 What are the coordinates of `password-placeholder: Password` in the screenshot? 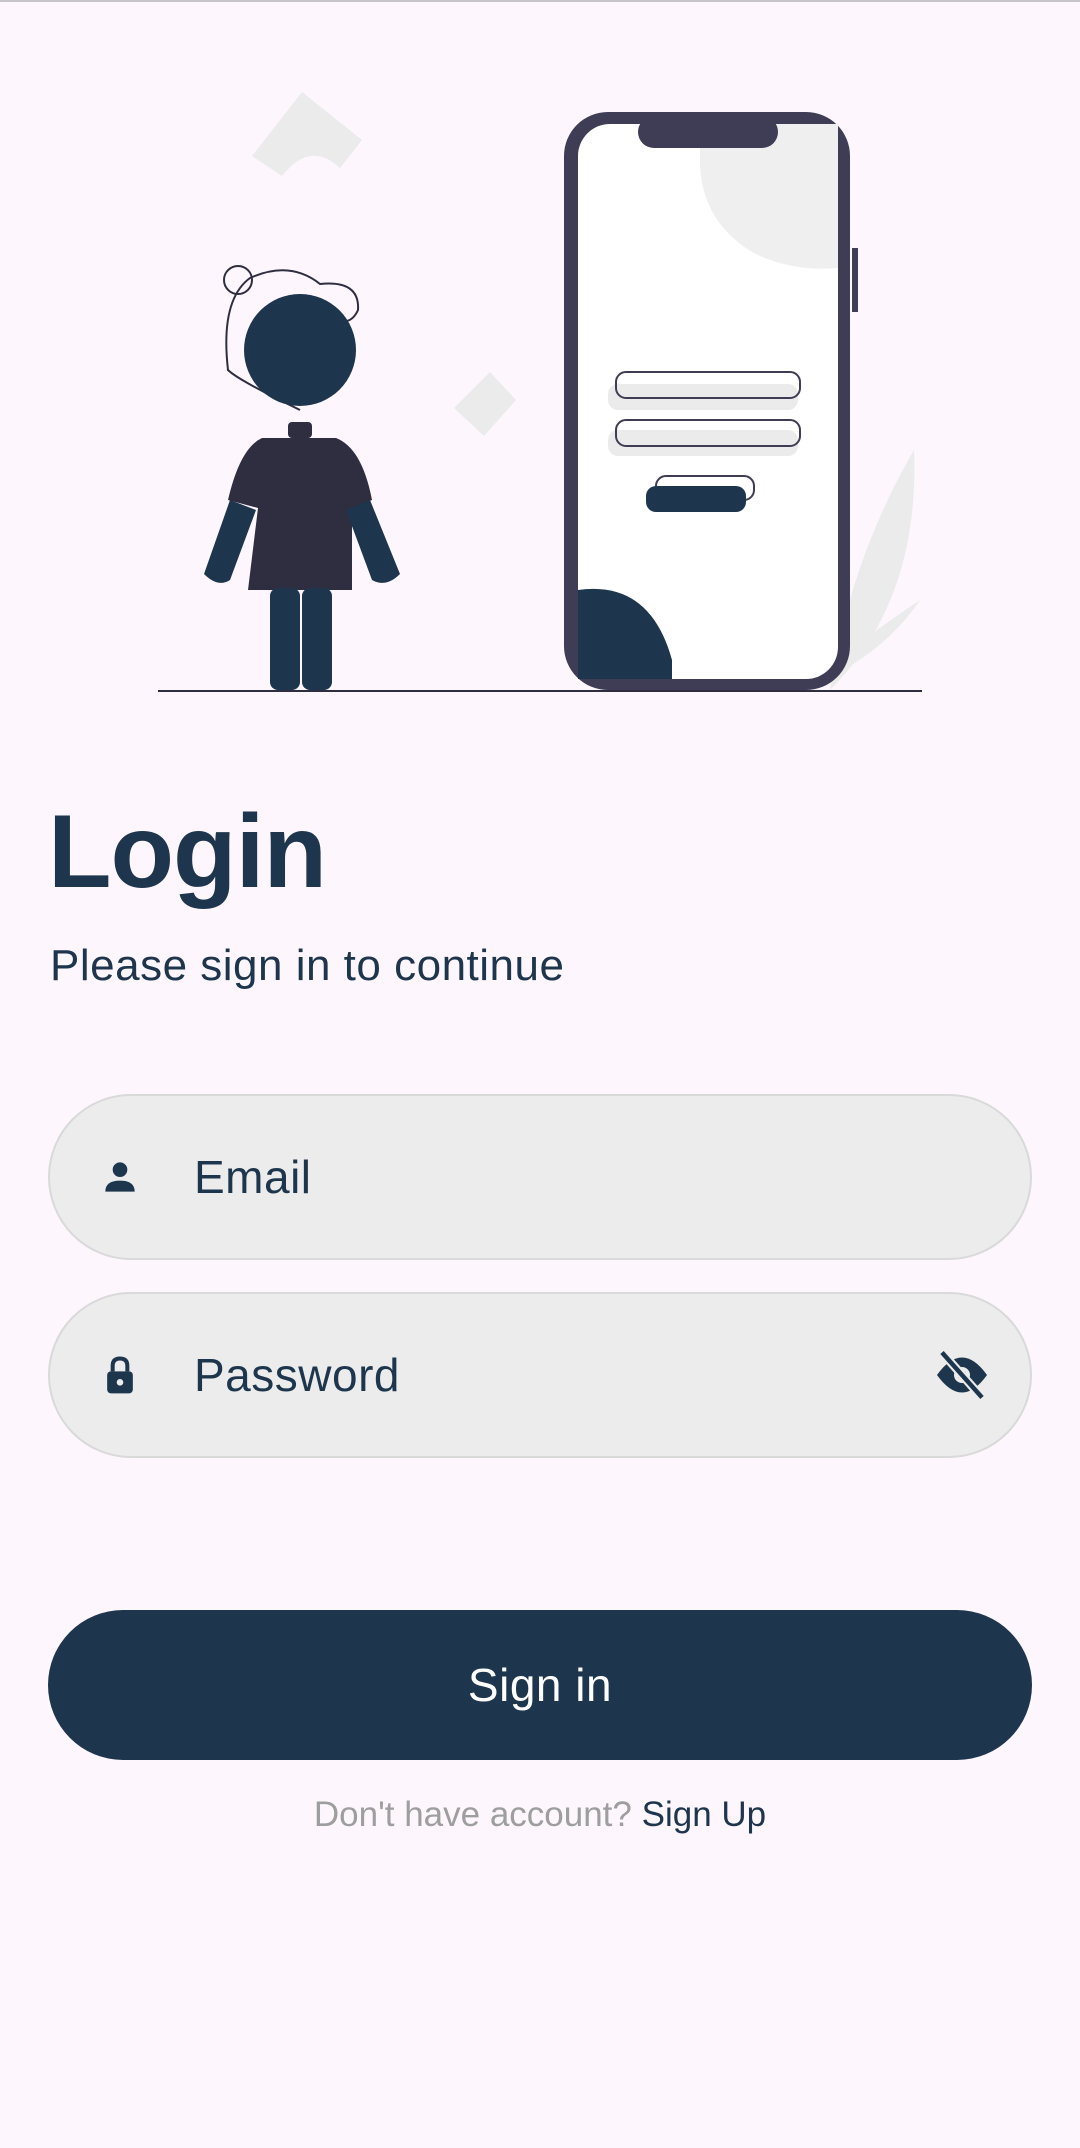 It's located at (297, 1375).